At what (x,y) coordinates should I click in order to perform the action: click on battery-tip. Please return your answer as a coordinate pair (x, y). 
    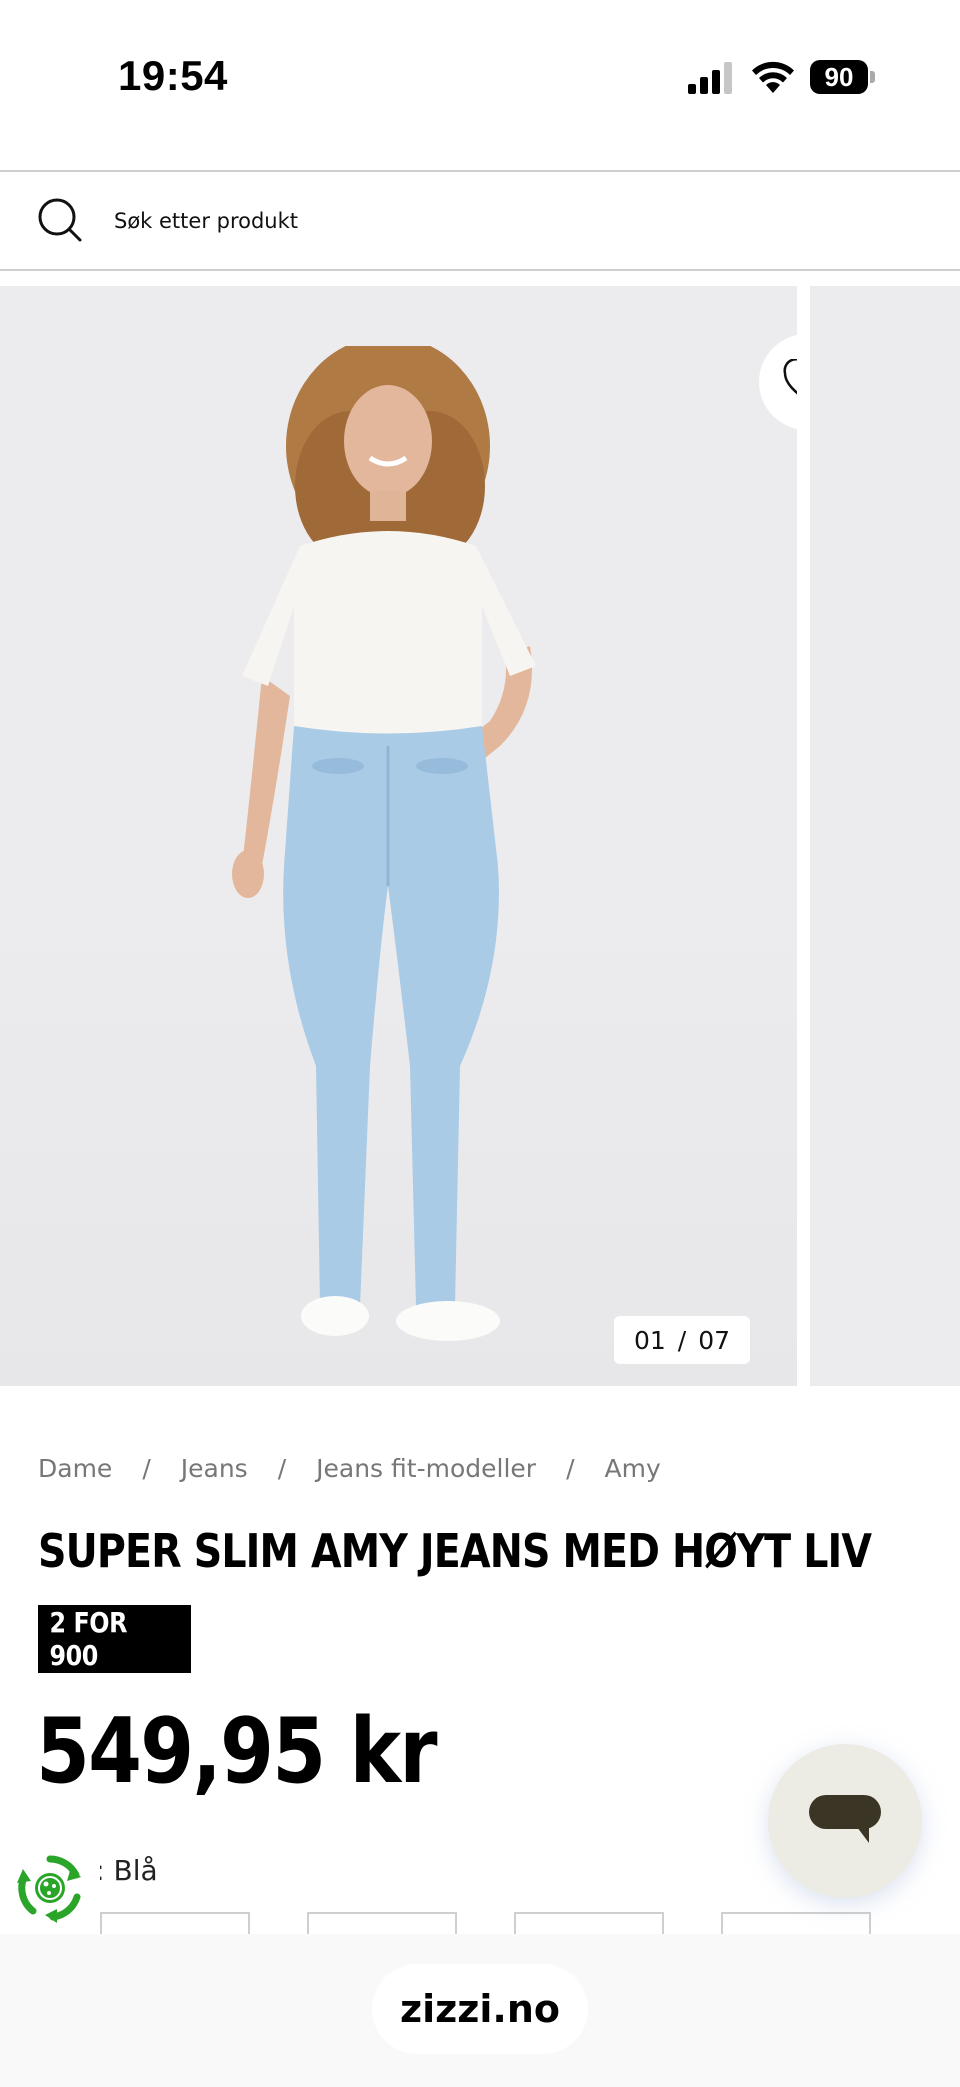
    Looking at the image, I should click on (872, 77).